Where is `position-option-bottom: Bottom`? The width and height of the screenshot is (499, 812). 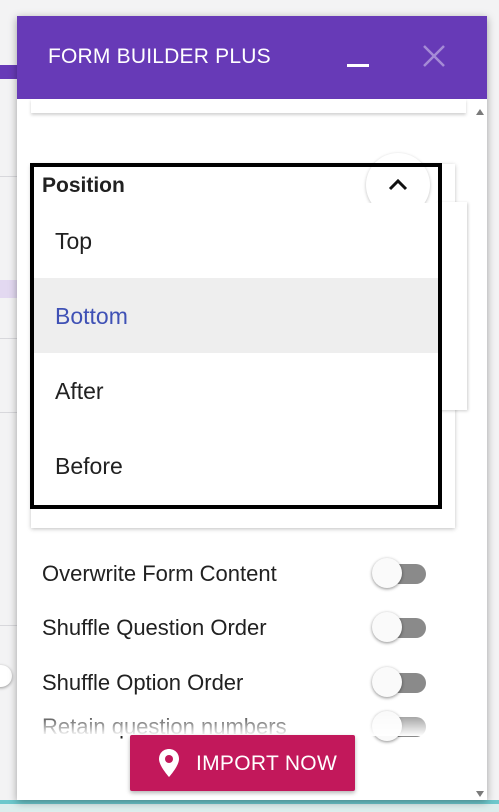 position-option-bottom: Bottom is located at coordinates (235, 315).